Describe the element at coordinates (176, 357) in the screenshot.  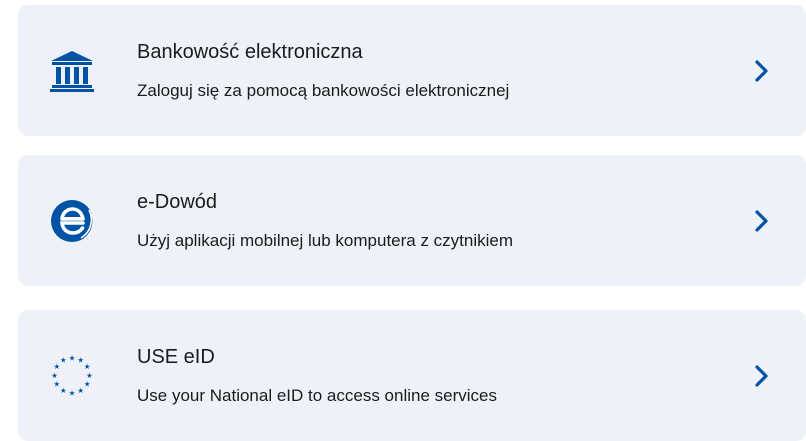
I see `option-title: USE eID` at that location.